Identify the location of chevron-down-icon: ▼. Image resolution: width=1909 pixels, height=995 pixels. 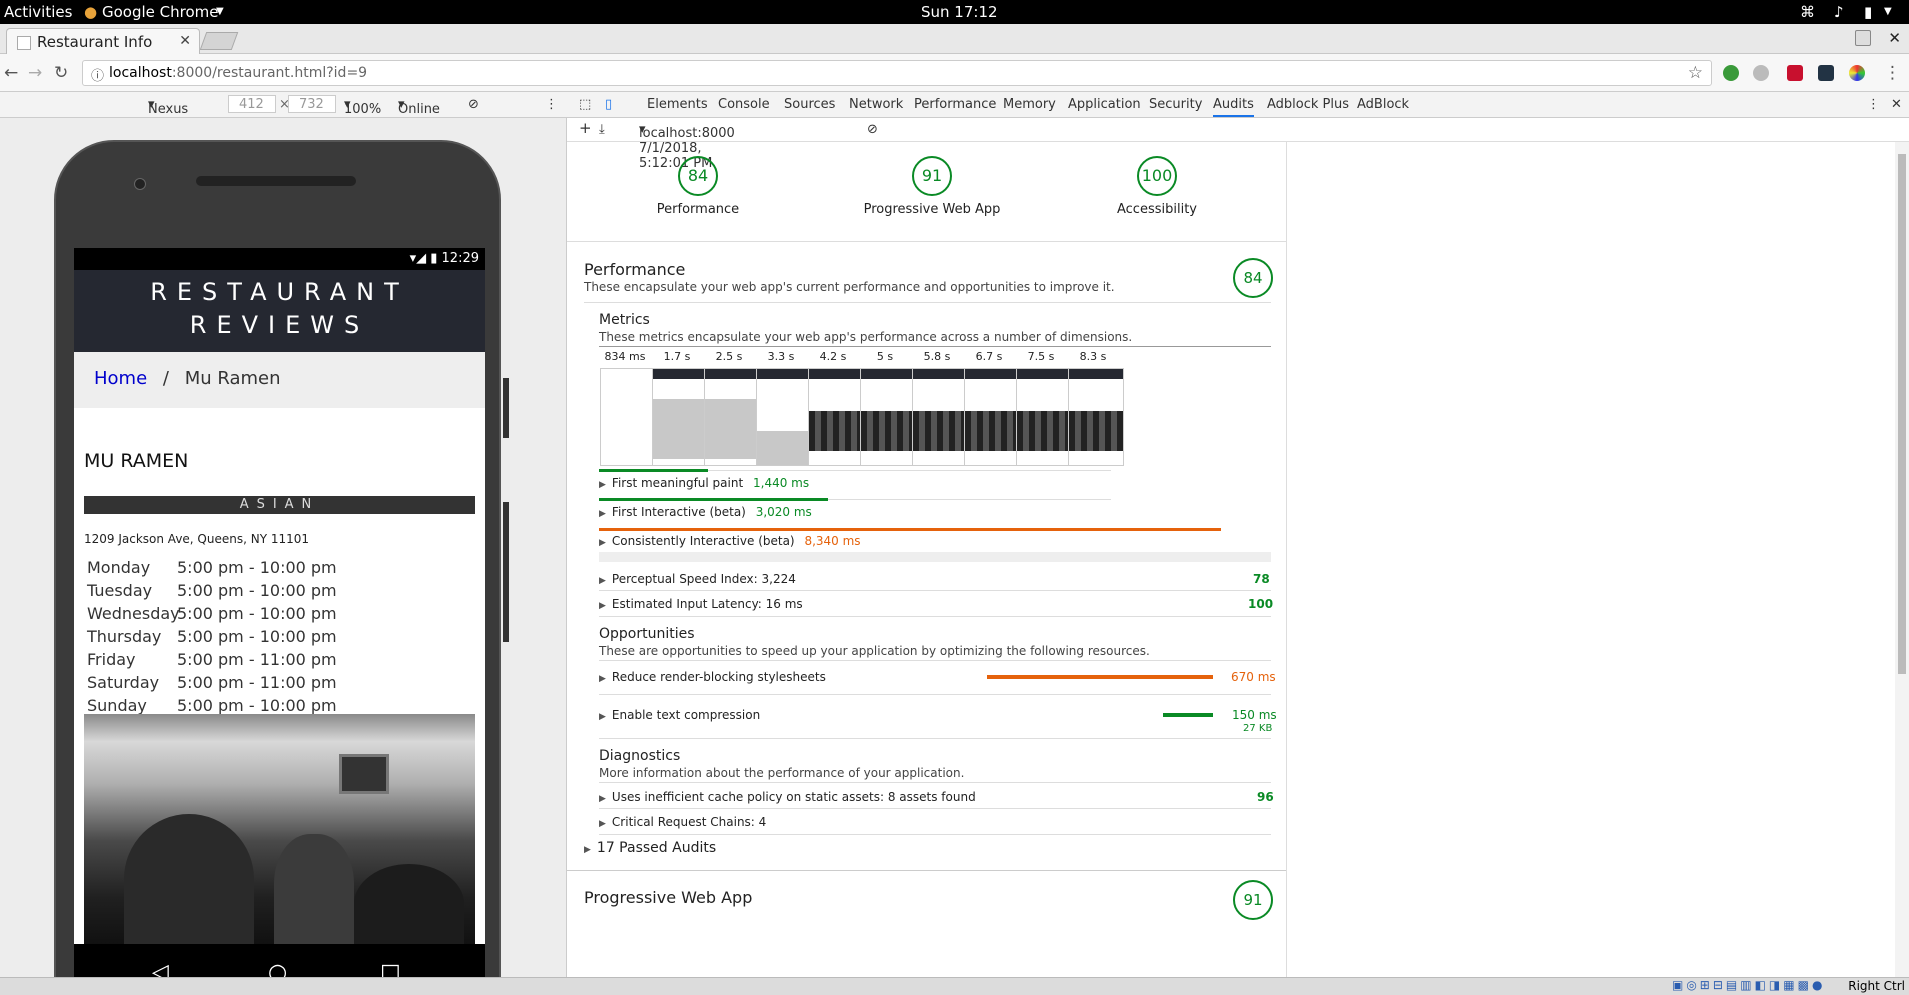
(220, 11).